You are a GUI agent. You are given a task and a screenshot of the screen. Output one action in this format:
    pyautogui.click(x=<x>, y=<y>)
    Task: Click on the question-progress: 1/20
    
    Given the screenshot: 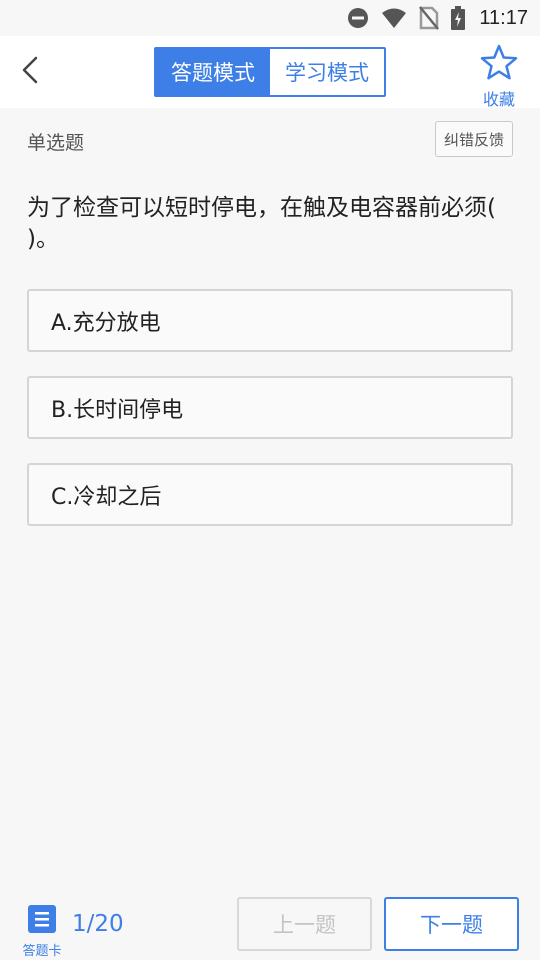 What is the action you would take?
    pyautogui.click(x=98, y=924)
    